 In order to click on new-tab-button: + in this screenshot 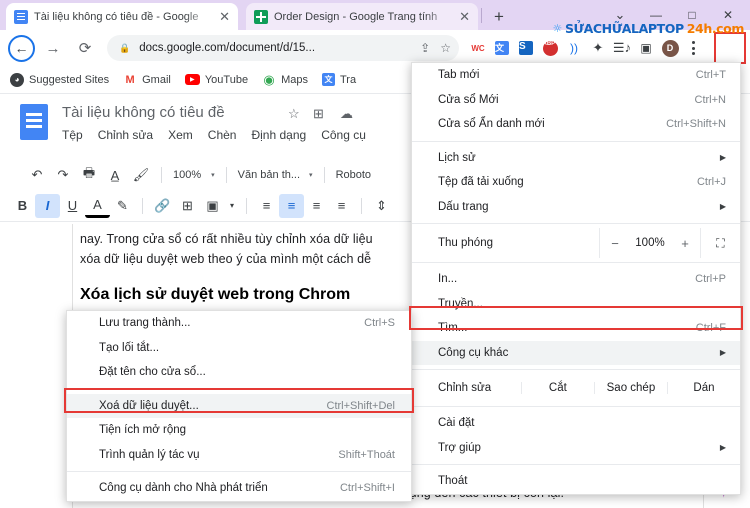, I will do `click(499, 17)`.